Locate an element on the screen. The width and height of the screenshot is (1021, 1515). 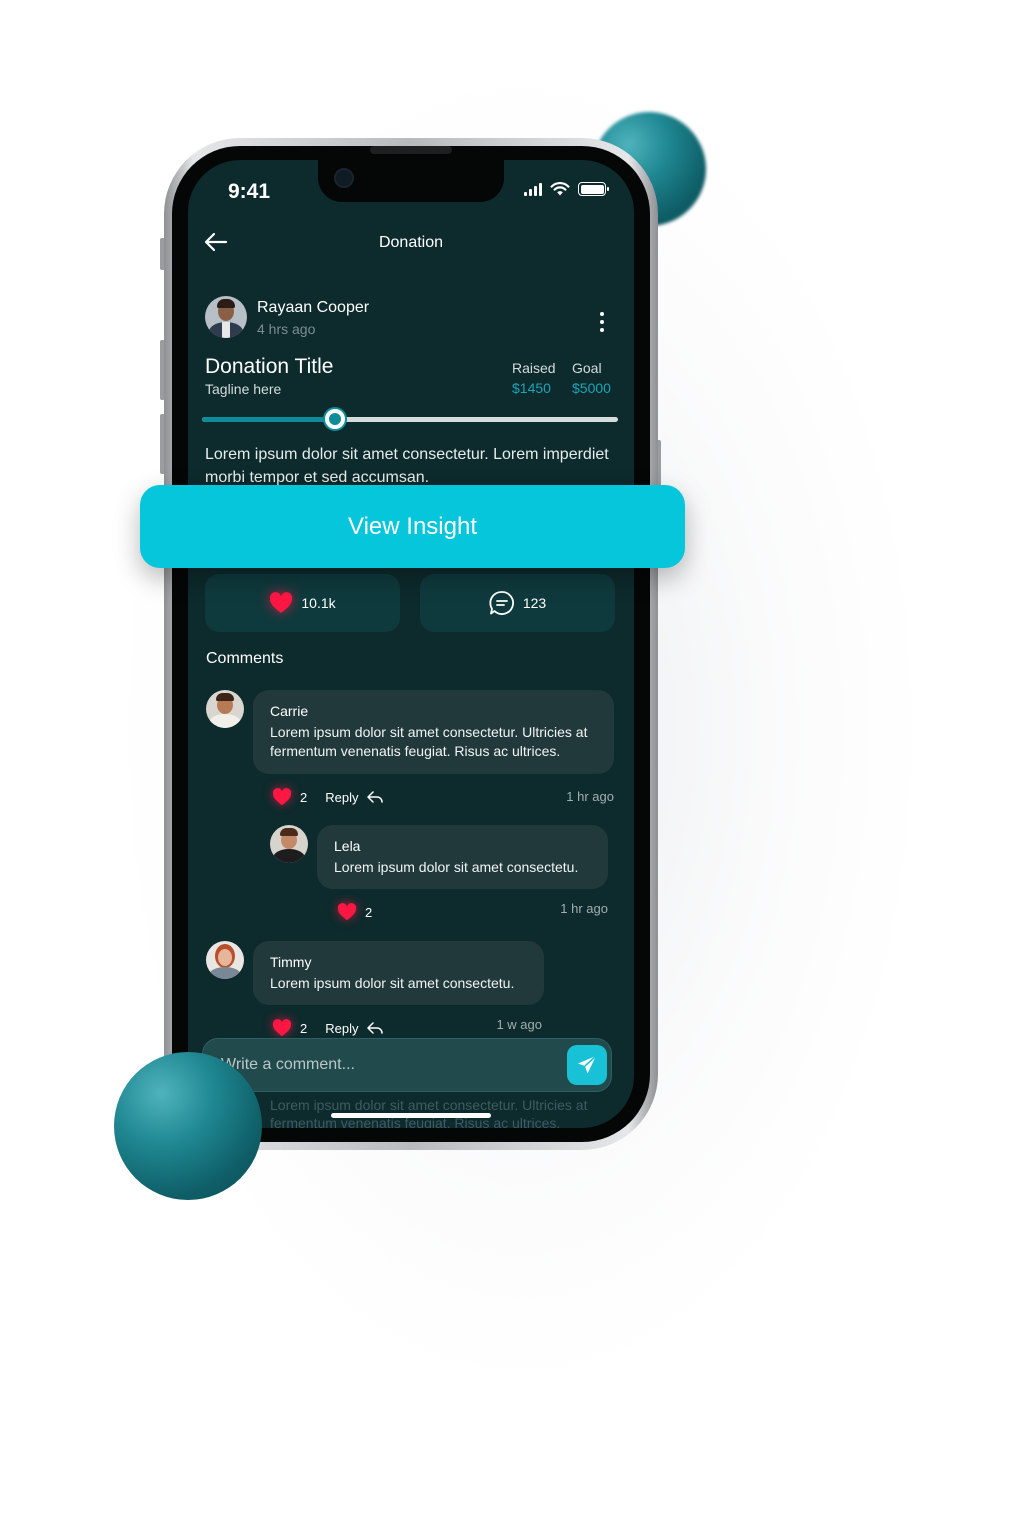
comment-composer is located at coordinates (407, 1065).